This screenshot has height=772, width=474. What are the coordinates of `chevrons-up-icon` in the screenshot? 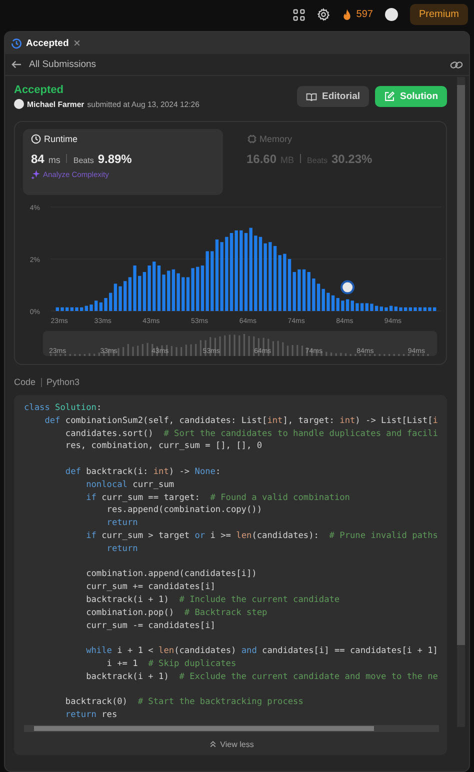 It's located at (213, 744).